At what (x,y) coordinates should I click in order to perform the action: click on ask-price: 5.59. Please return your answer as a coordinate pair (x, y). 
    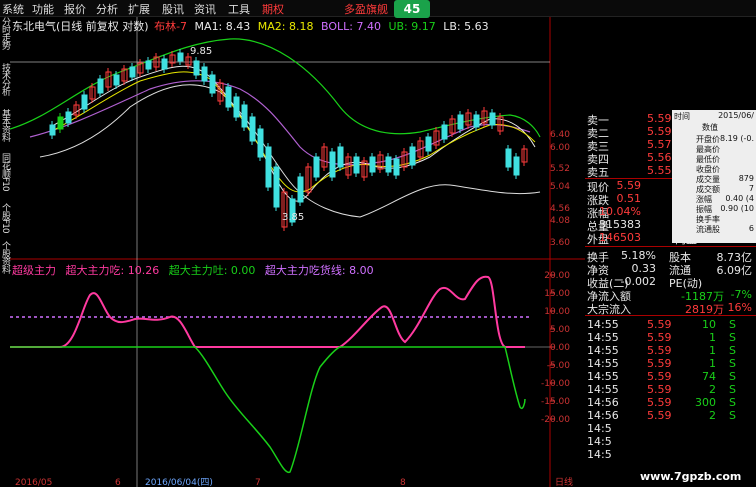
    Looking at the image, I should click on (659, 118).